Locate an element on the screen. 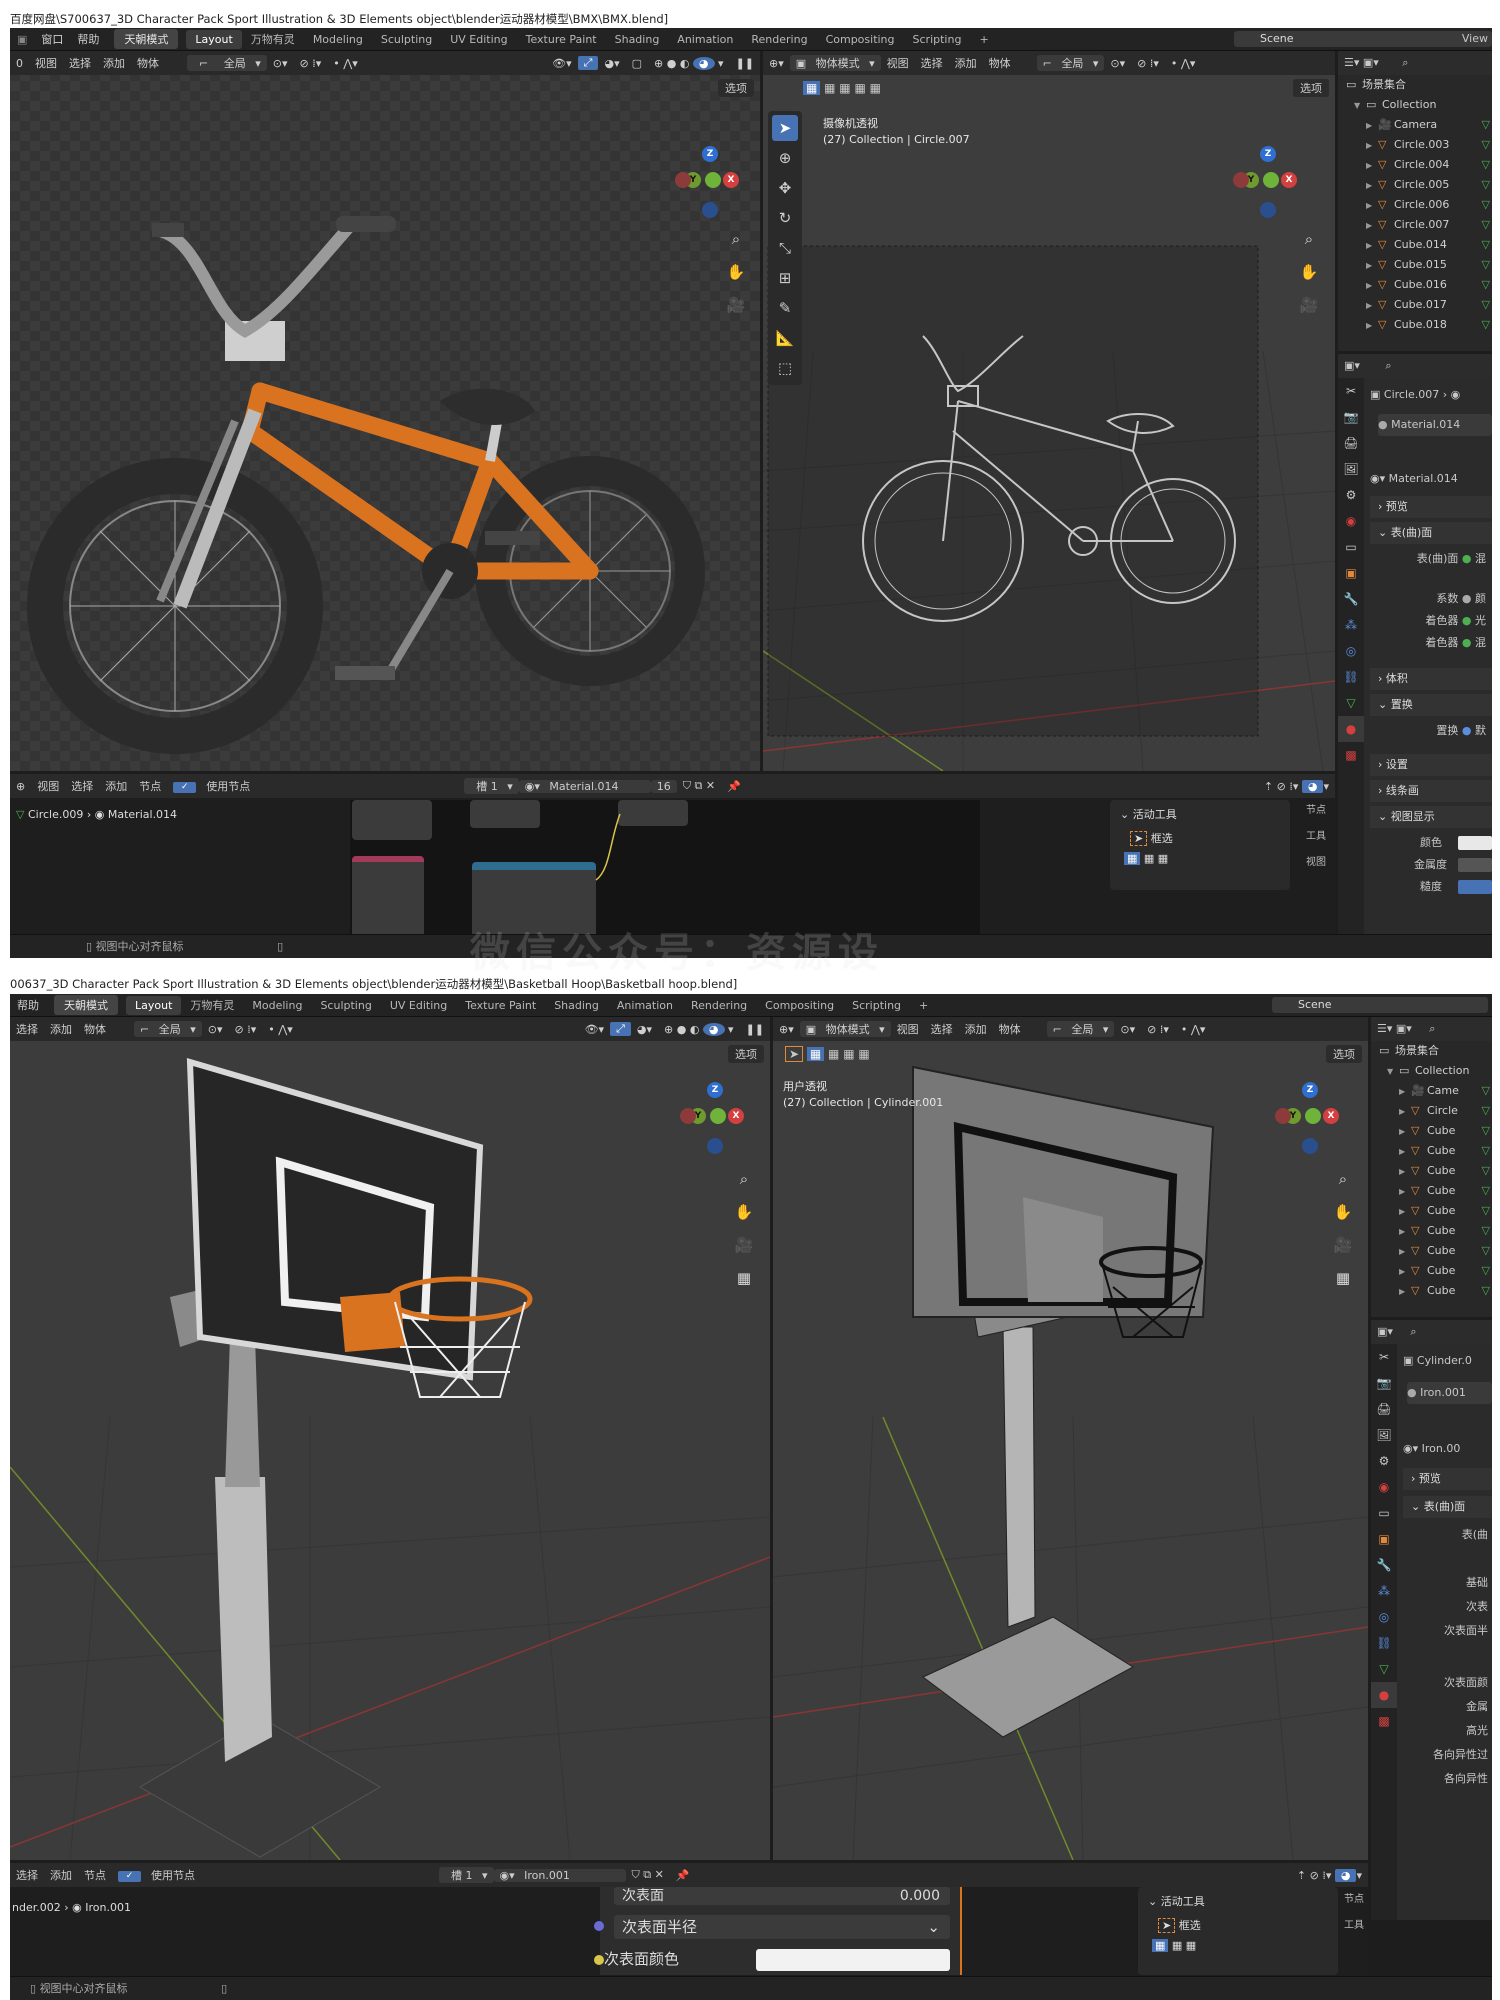 Image resolution: width=1500 pixels, height=2000 pixels. data-tab-icon-b: ▽ is located at coordinates (1384, 1669).